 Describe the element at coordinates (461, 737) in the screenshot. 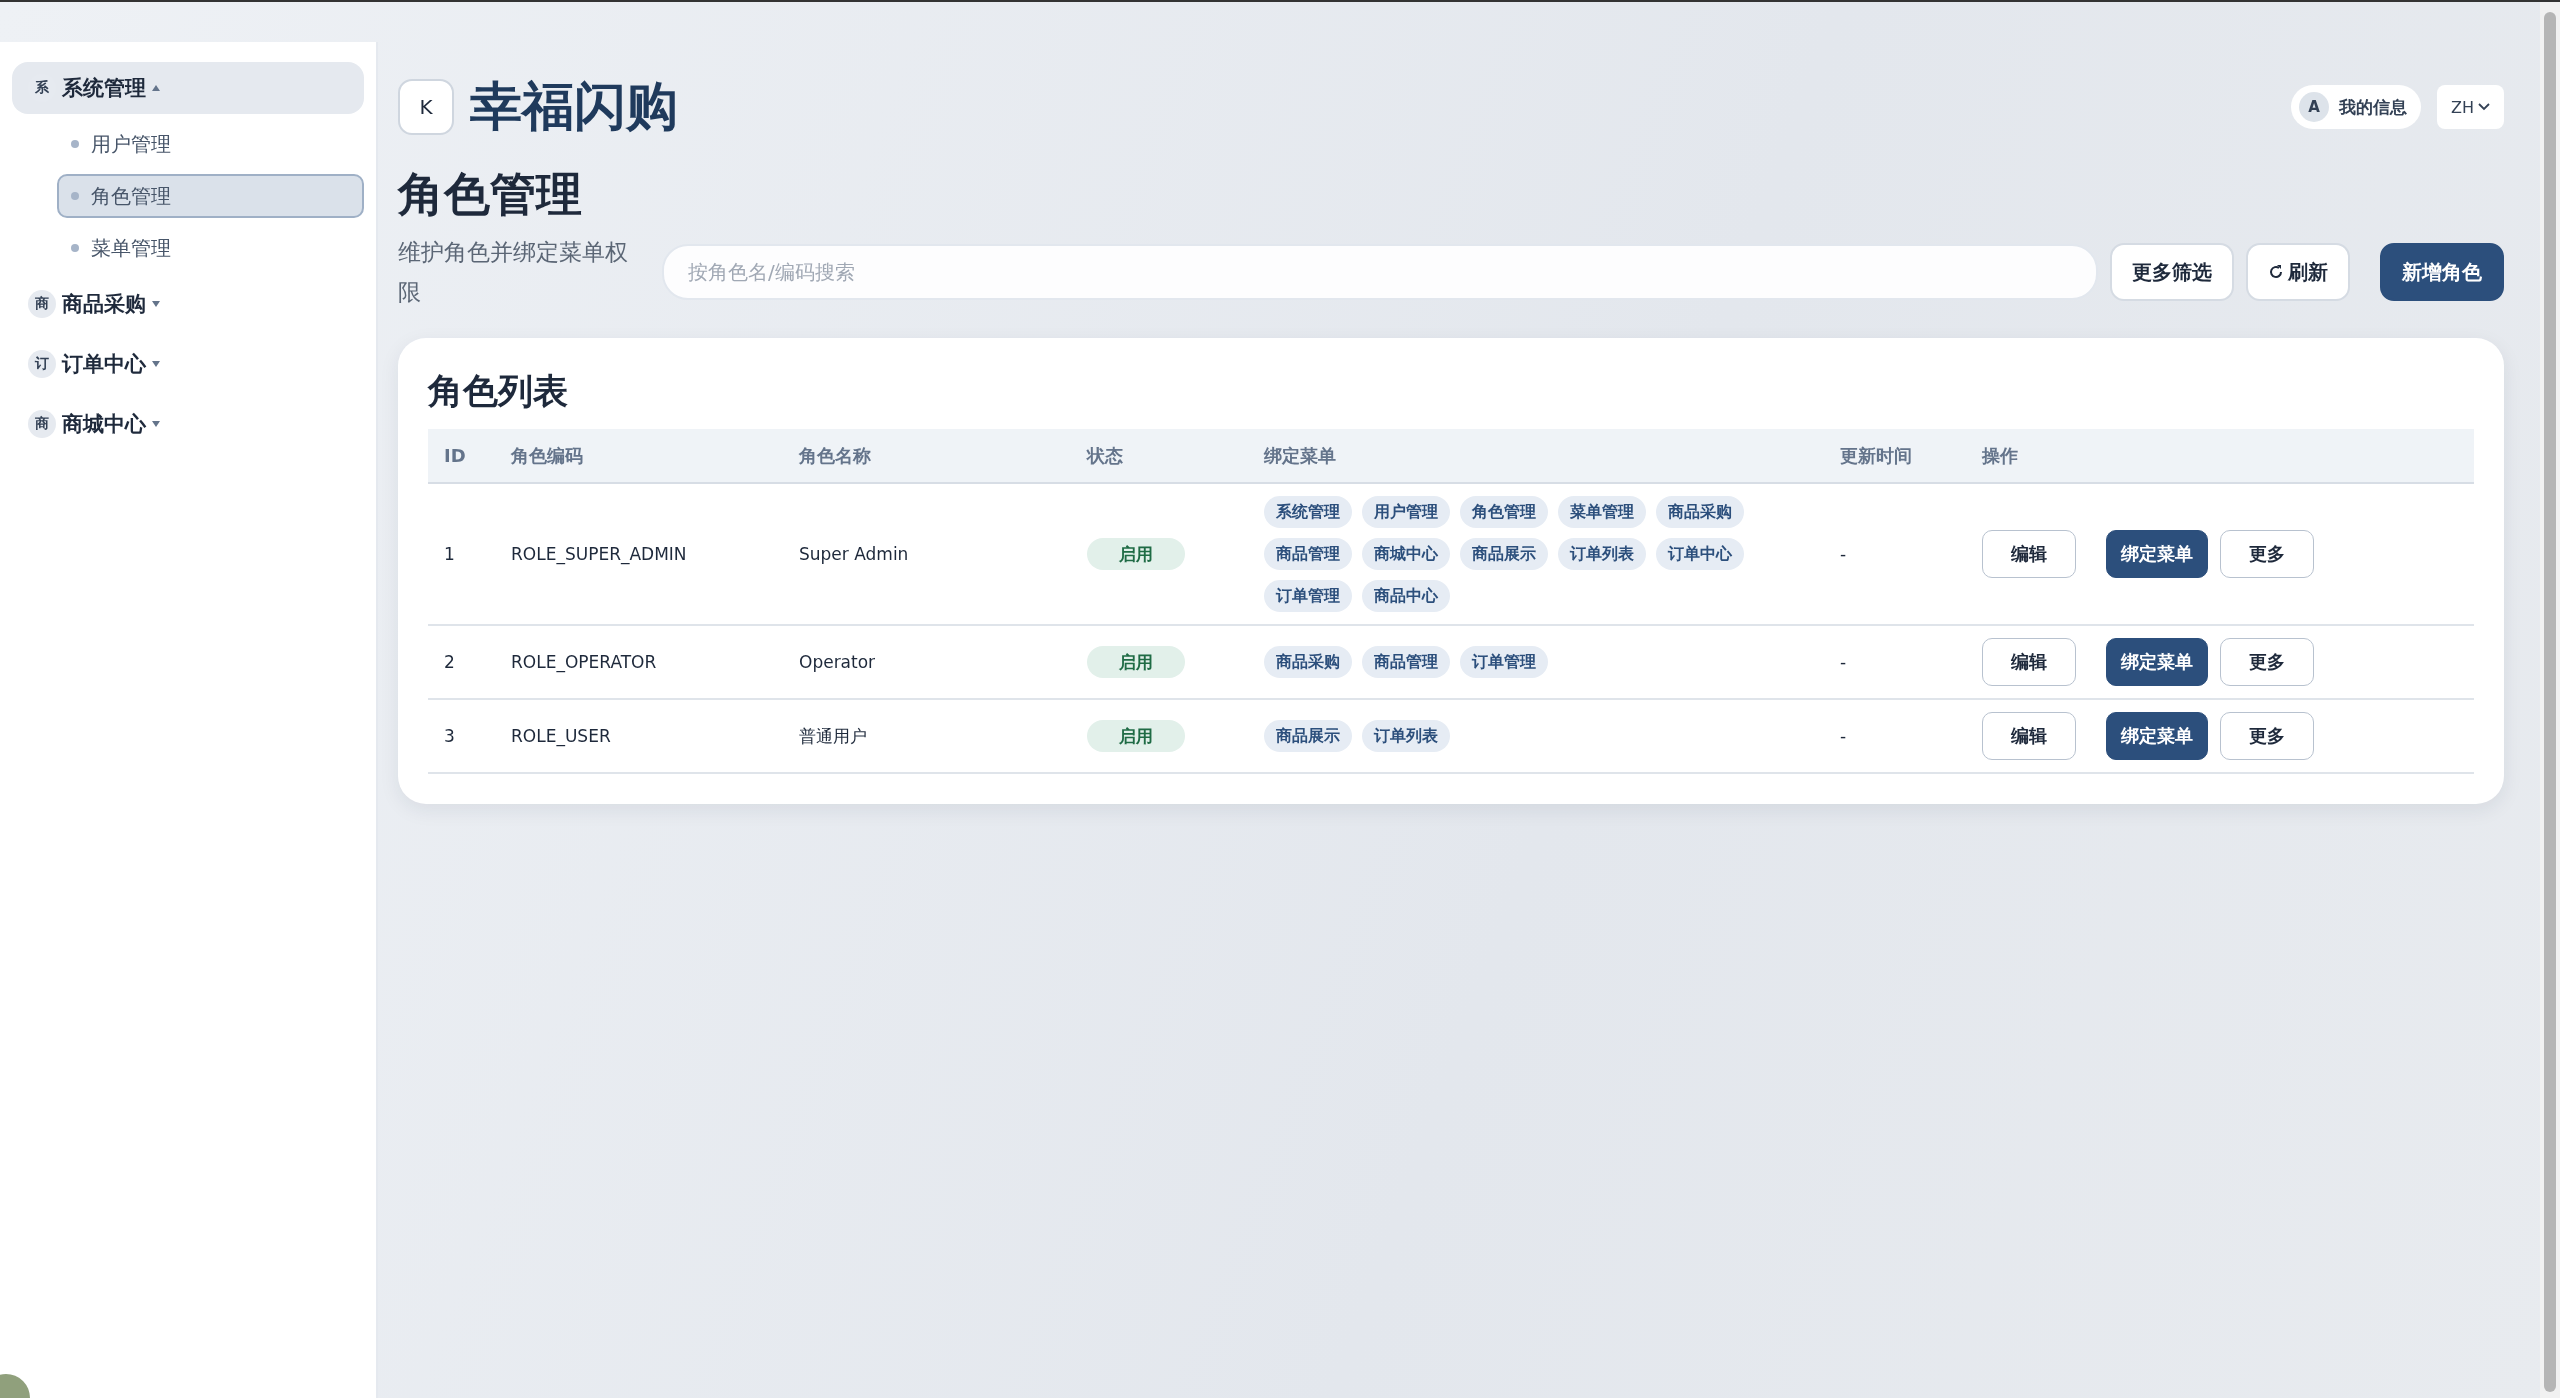

I see `id-cell: 3` at that location.